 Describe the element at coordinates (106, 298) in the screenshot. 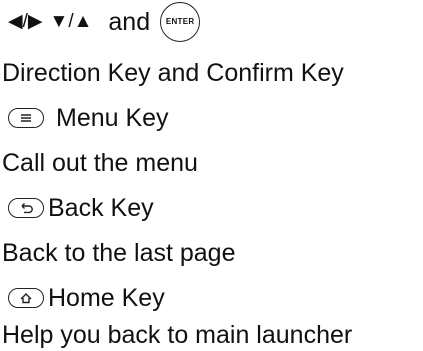

I see `home-key-title: Home Key` at that location.